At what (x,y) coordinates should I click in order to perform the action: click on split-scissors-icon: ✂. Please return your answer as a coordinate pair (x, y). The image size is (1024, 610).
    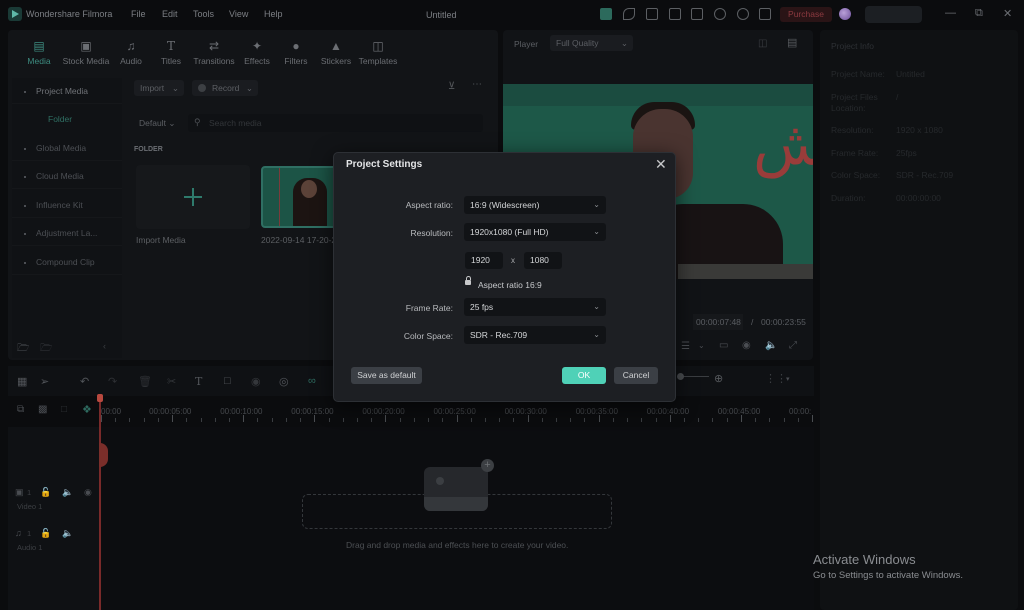
    Looking at the image, I should click on (171, 381).